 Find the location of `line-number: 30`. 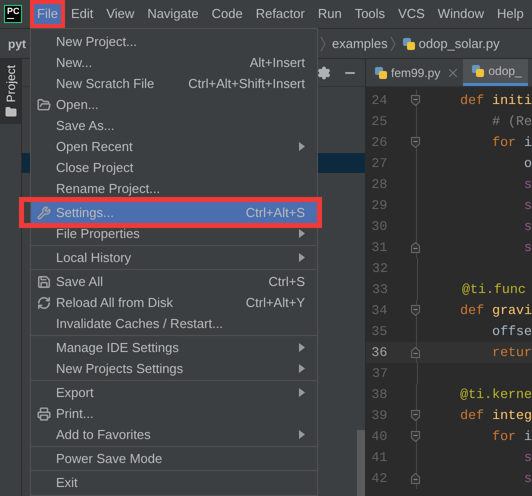

line-number: 30 is located at coordinates (379, 227).